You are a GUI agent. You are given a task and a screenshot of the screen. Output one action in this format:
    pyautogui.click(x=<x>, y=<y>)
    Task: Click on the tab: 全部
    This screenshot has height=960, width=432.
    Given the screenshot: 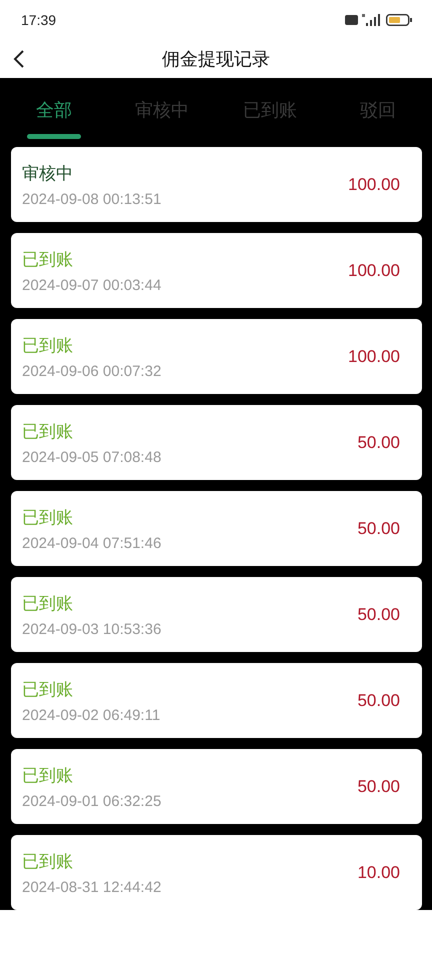 What is the action you would take?
    pyautogui.click(x=54, y=109)
    